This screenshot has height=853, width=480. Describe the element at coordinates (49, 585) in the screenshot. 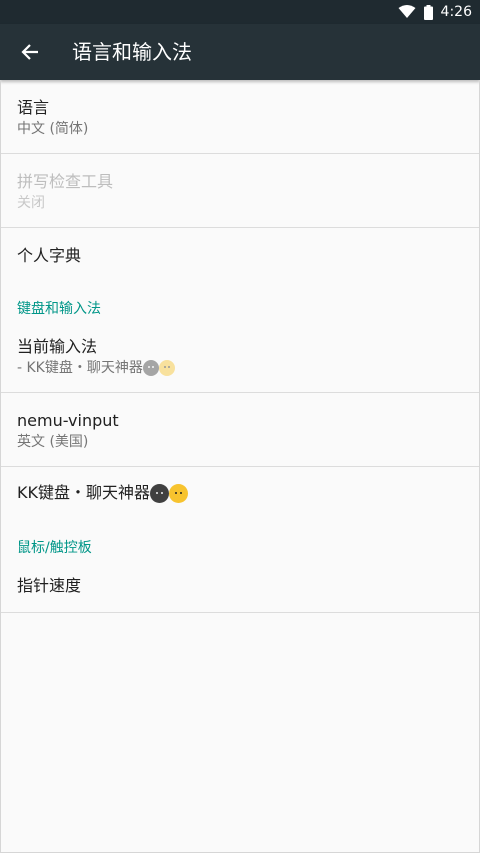

I see `pref-pointer-speed-title: 指针速度` at that location.